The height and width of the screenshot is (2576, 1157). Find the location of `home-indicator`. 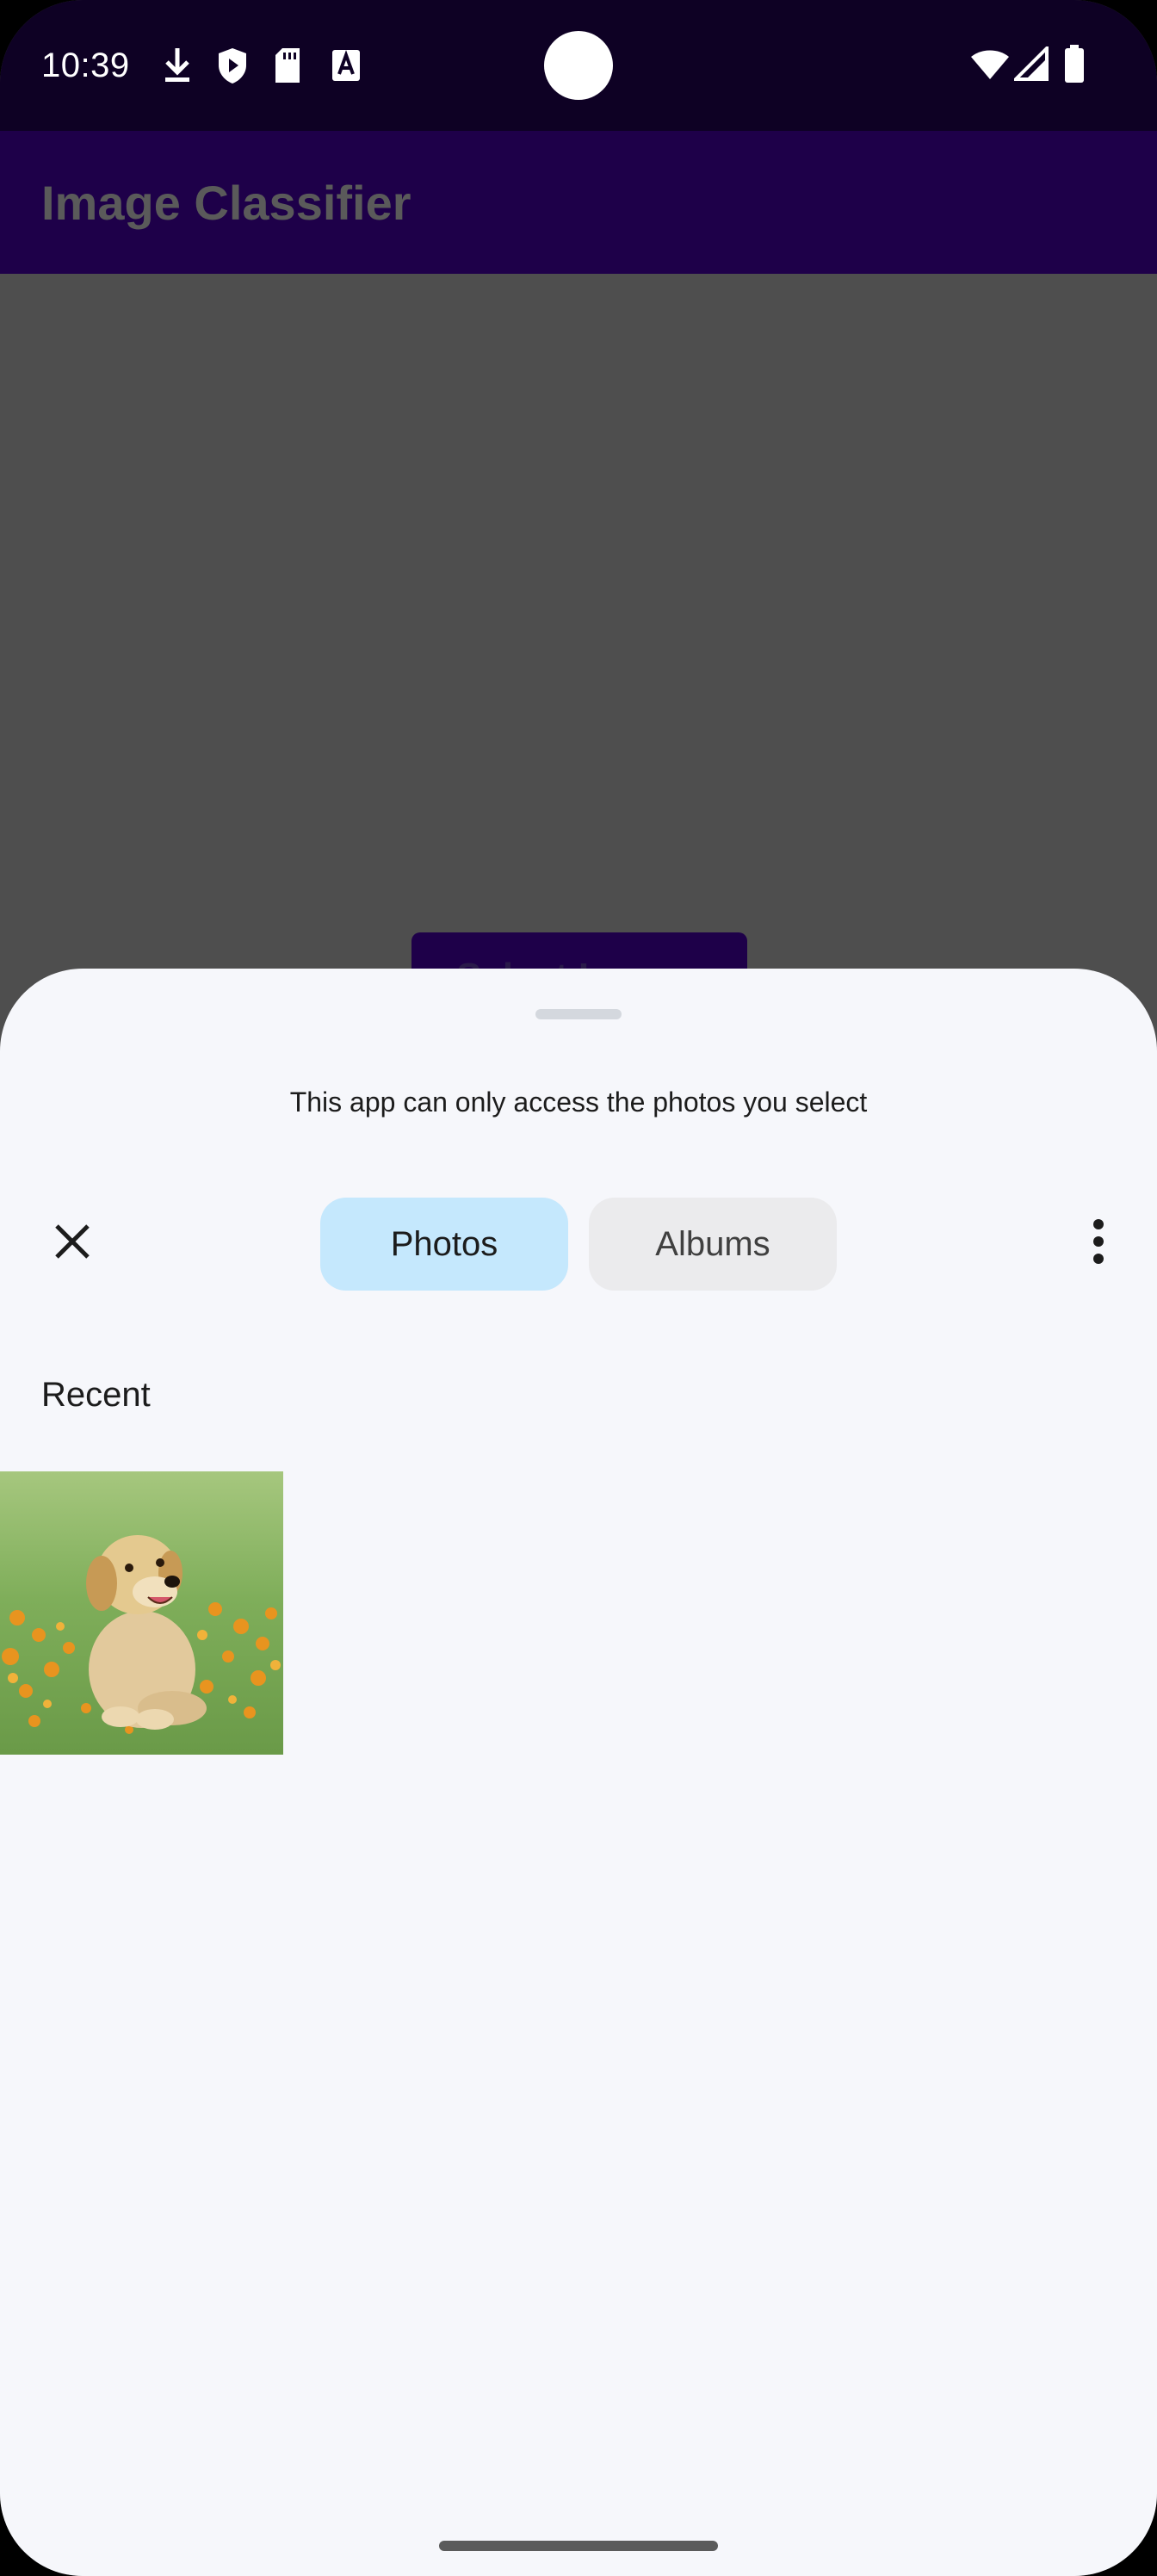

home-indicator is located at coordinates (579, 2546).